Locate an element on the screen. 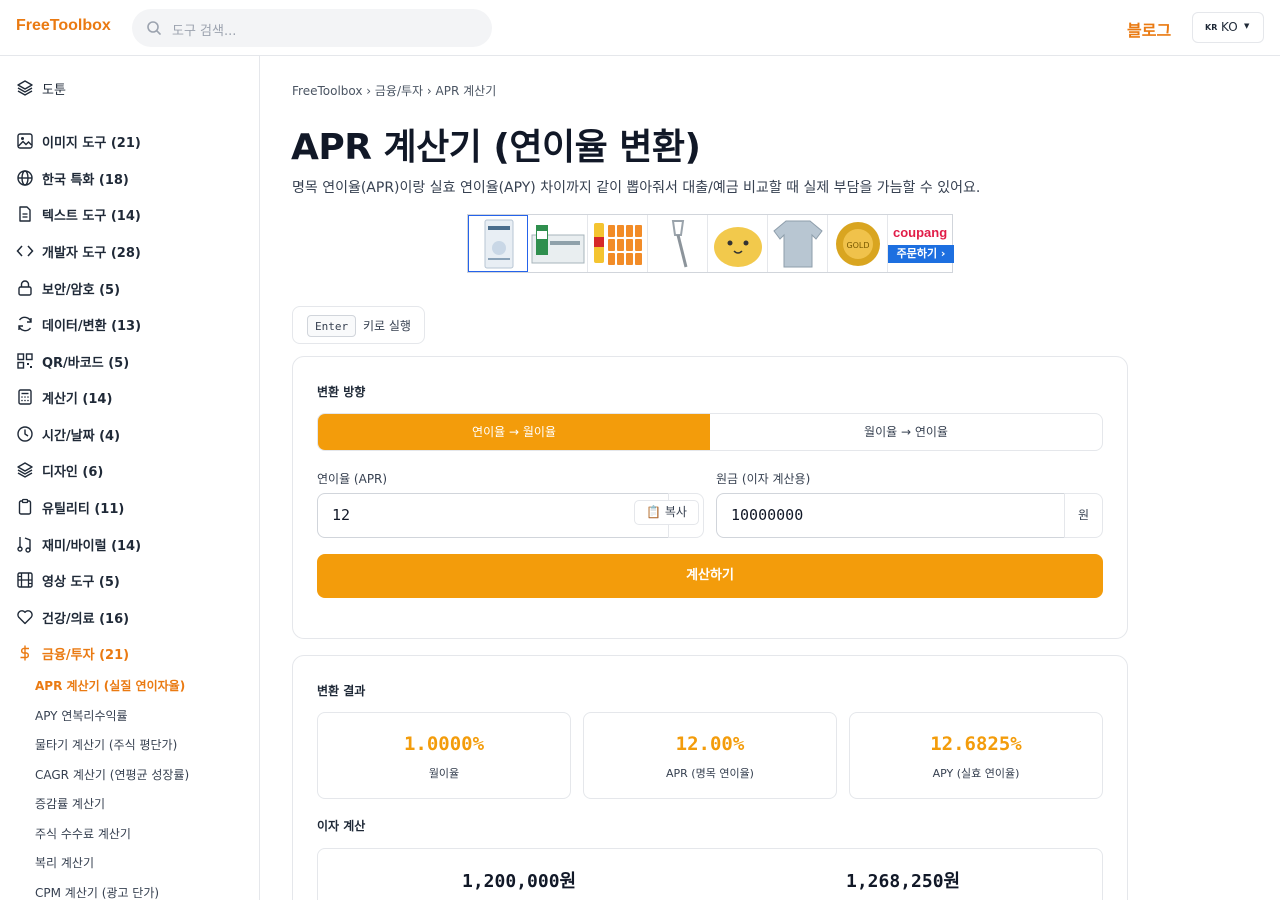 The image size is (1280, 900). page-title: APR 계산기 (연이율 변환) is located at coordinates (496, 147).